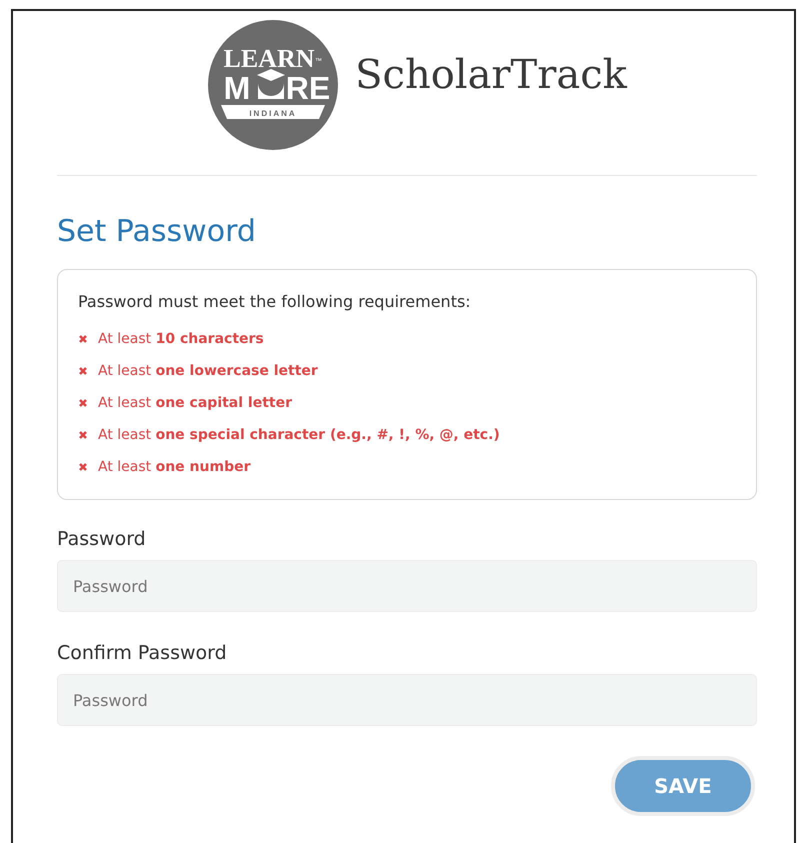 The image size is (801, 843). I want to click on field-label: Confirm Password, so click(142, 653).